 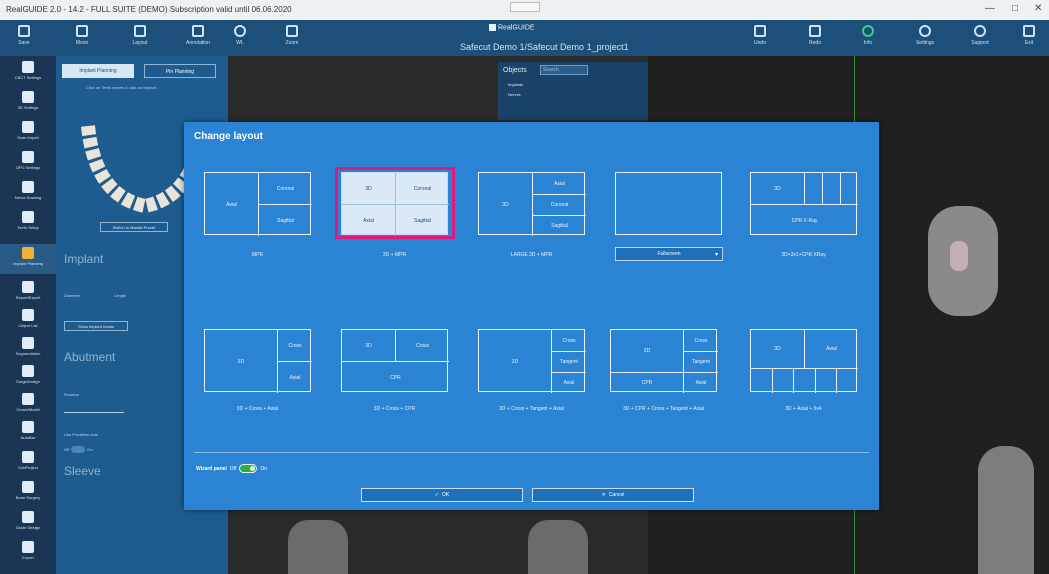 I want to click on crown-icon, so click(x=28, y=399).